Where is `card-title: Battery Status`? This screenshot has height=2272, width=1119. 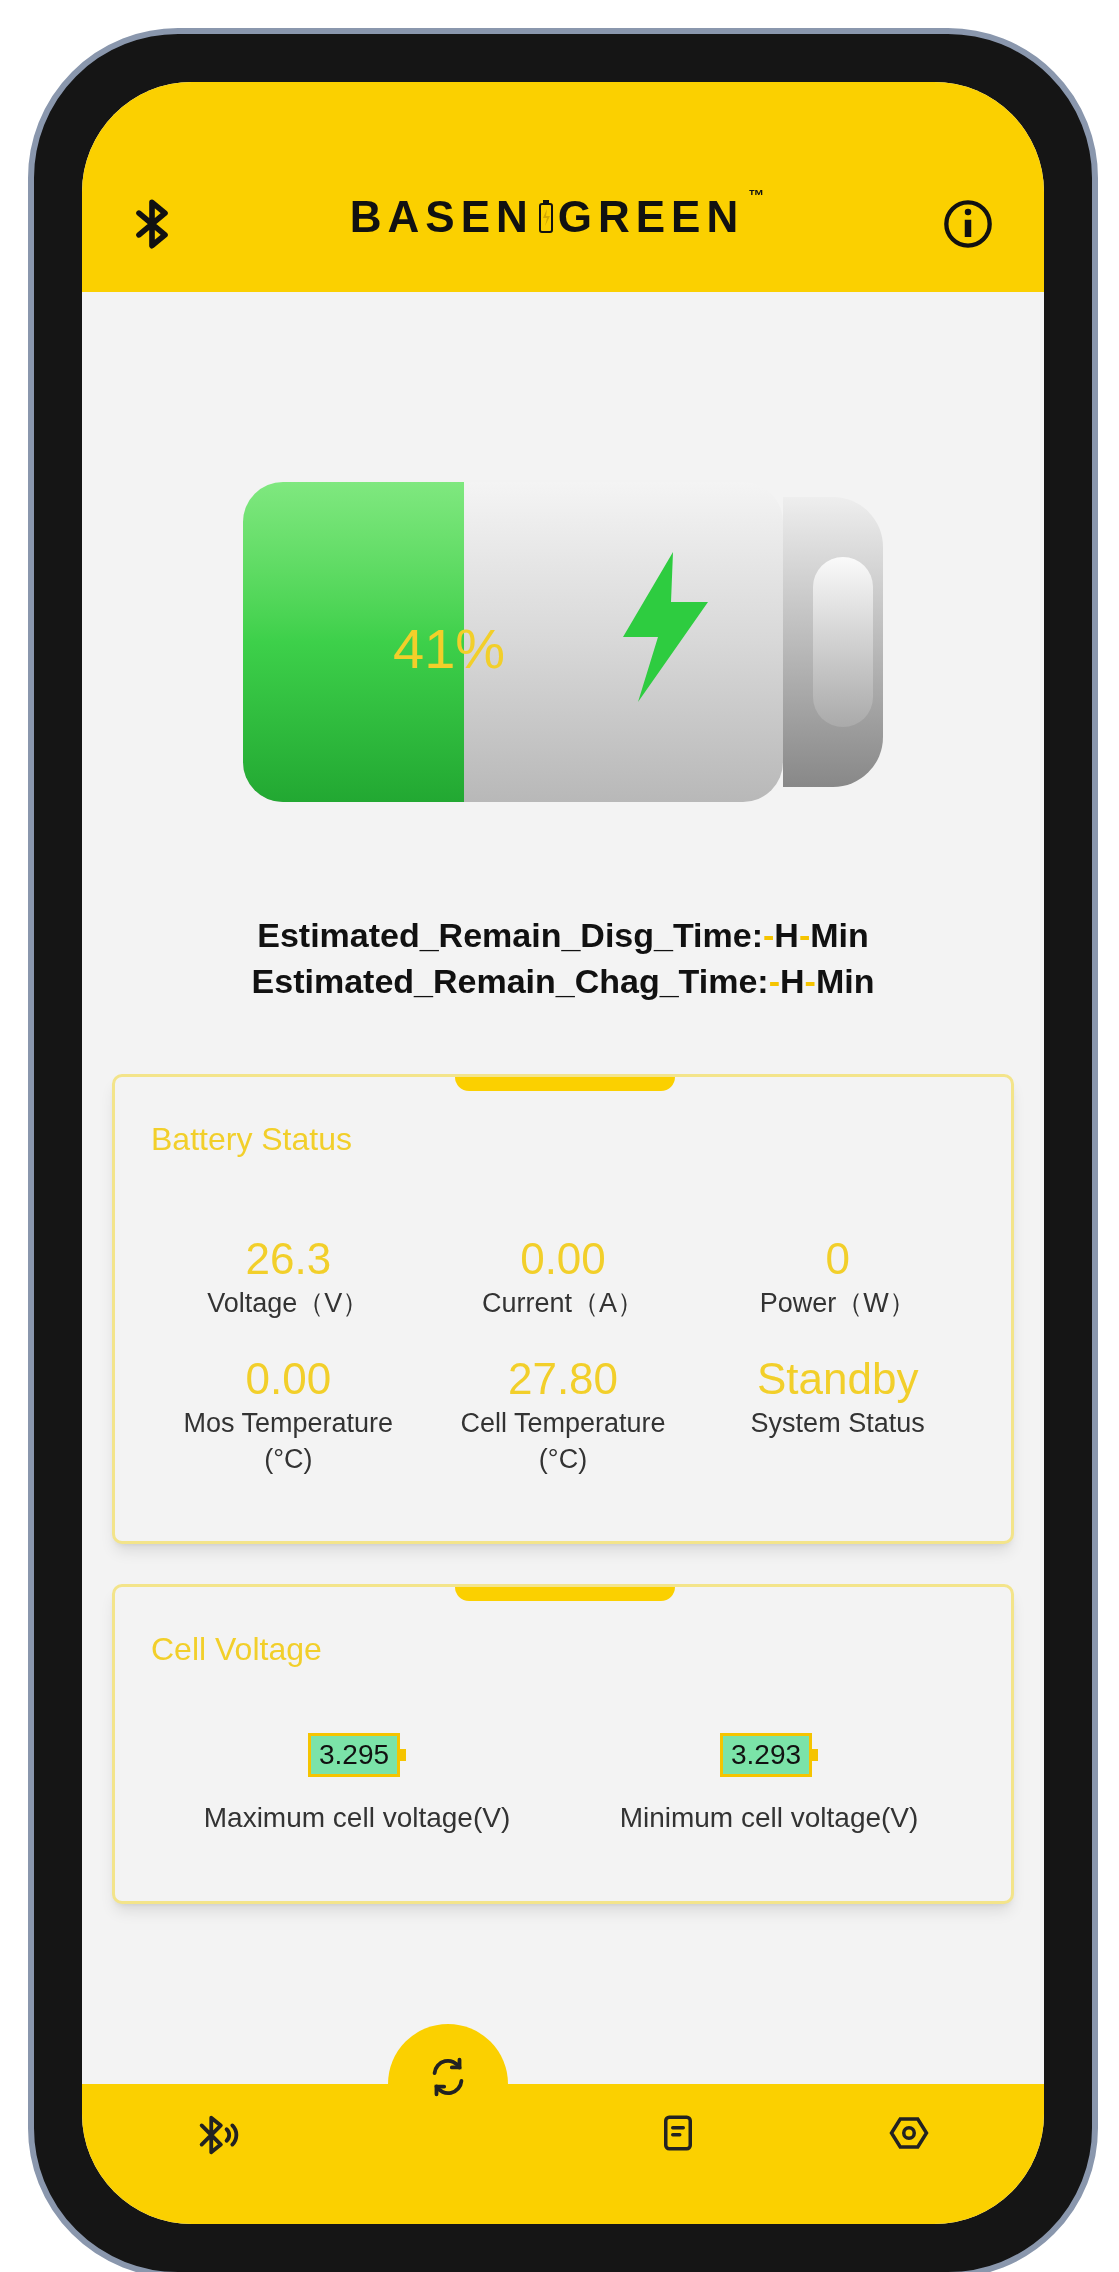 card-title: Battery Status is located at coordinates (252, 1139).